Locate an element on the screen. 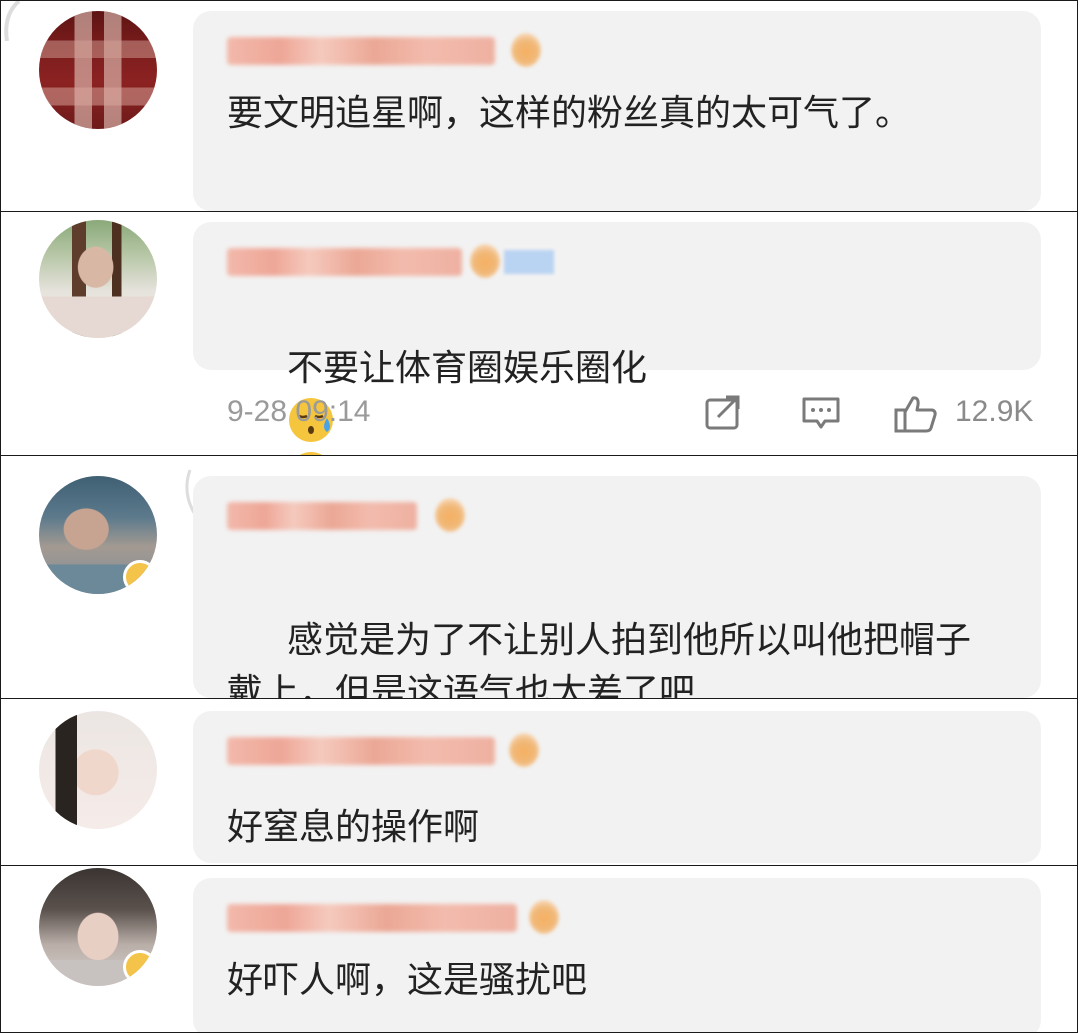 Image resolution: width=1080 pixels, height=1033 pixels. comment-meta-bar: 9-28 09:14 12.9K is located at coordinates (539, 412).